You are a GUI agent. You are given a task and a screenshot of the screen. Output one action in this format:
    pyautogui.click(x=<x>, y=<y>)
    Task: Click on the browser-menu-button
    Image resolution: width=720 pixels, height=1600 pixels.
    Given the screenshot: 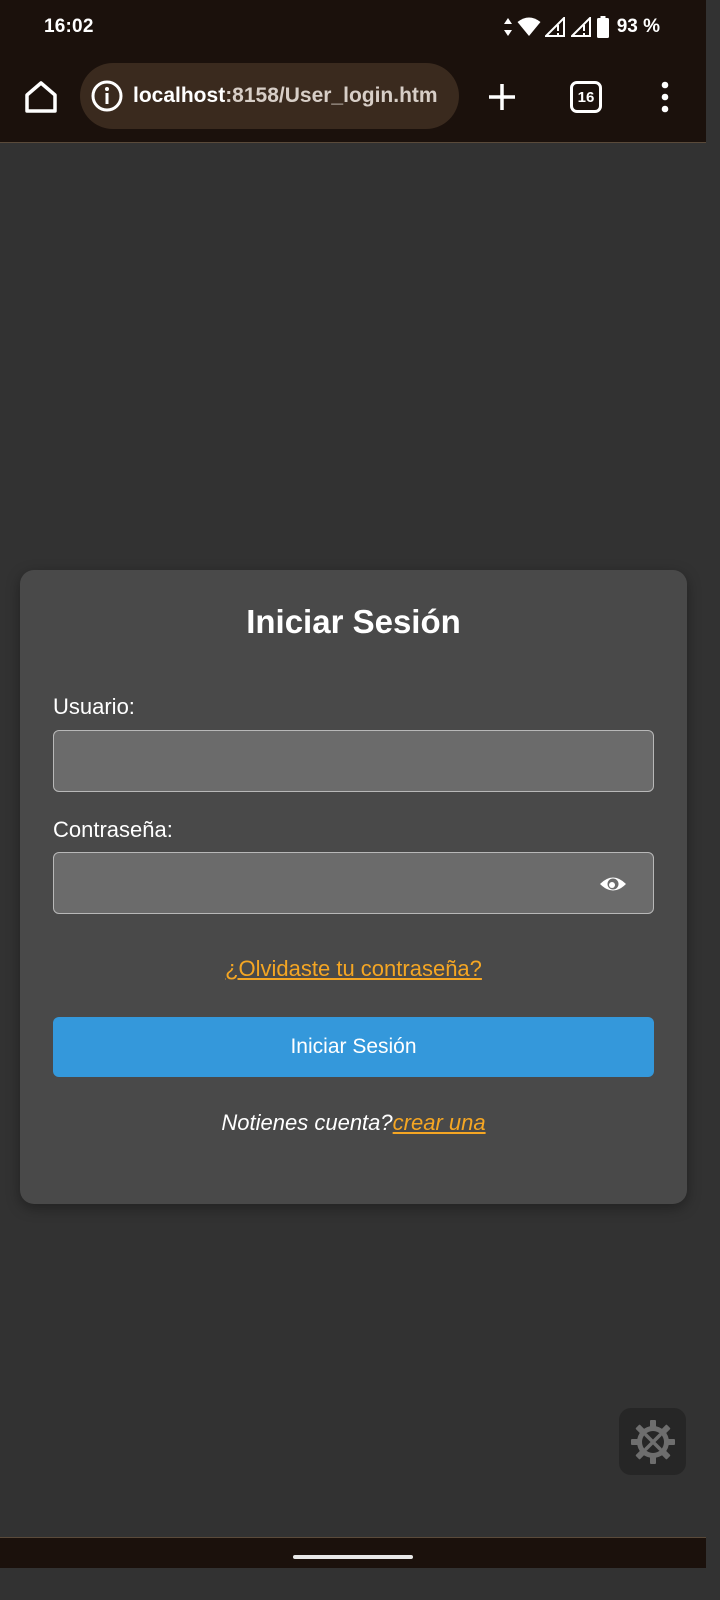 What is the action you would take?
    pyautogui.click(x=665, y=97)
    